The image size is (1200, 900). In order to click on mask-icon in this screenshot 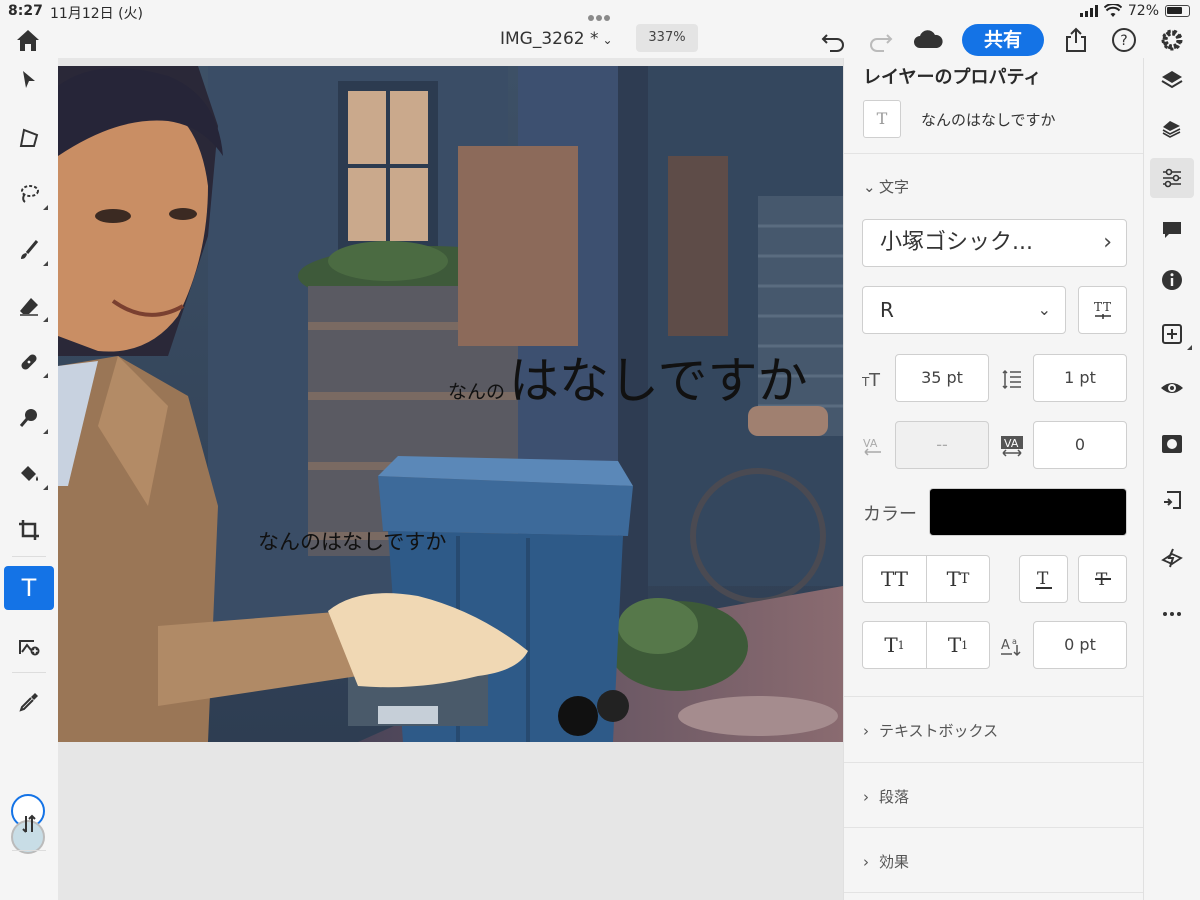, I will do `click(1172, 444)`.